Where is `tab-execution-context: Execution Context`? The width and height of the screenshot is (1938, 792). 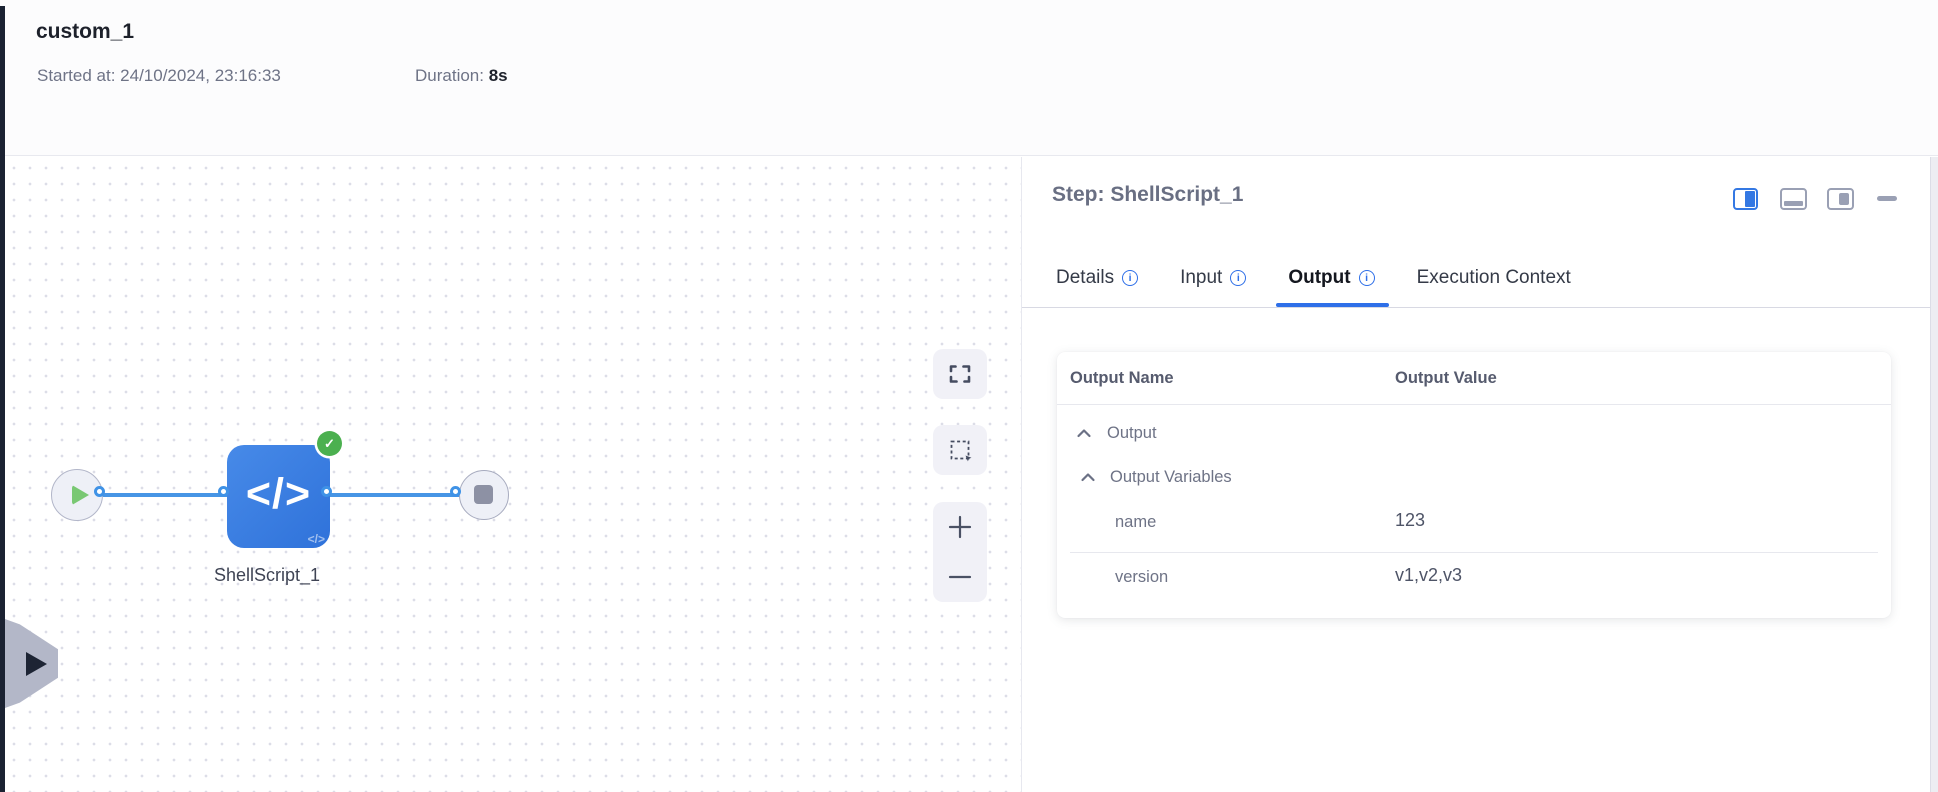 tab-execution-context: Execution Context is located at coordinates (1494, 277).